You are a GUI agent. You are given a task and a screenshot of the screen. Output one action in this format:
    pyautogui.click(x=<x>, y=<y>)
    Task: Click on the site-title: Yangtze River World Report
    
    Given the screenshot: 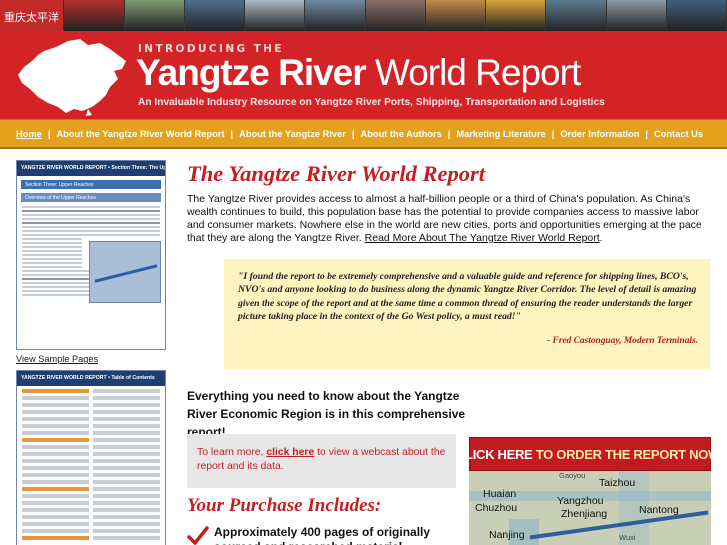 What is the action you would take?
    pyautogui.click(x=358, y=73)
    